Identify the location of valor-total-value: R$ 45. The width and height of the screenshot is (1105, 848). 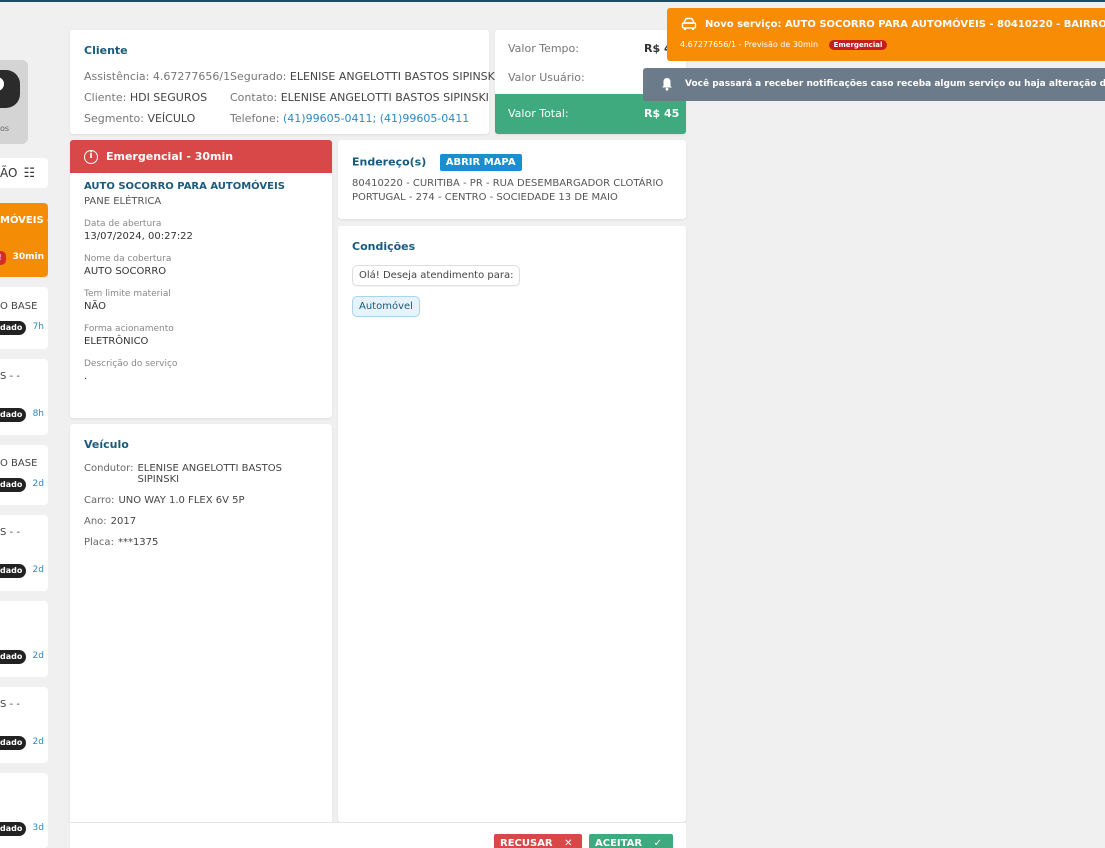
(662, 113).